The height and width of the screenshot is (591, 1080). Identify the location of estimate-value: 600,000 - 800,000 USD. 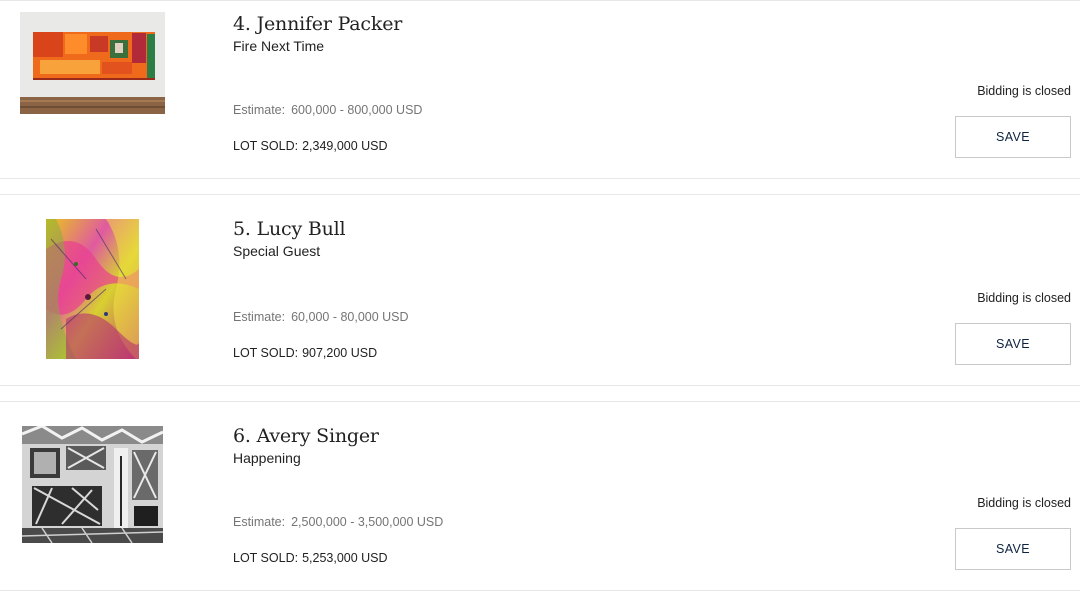
(357, 110).